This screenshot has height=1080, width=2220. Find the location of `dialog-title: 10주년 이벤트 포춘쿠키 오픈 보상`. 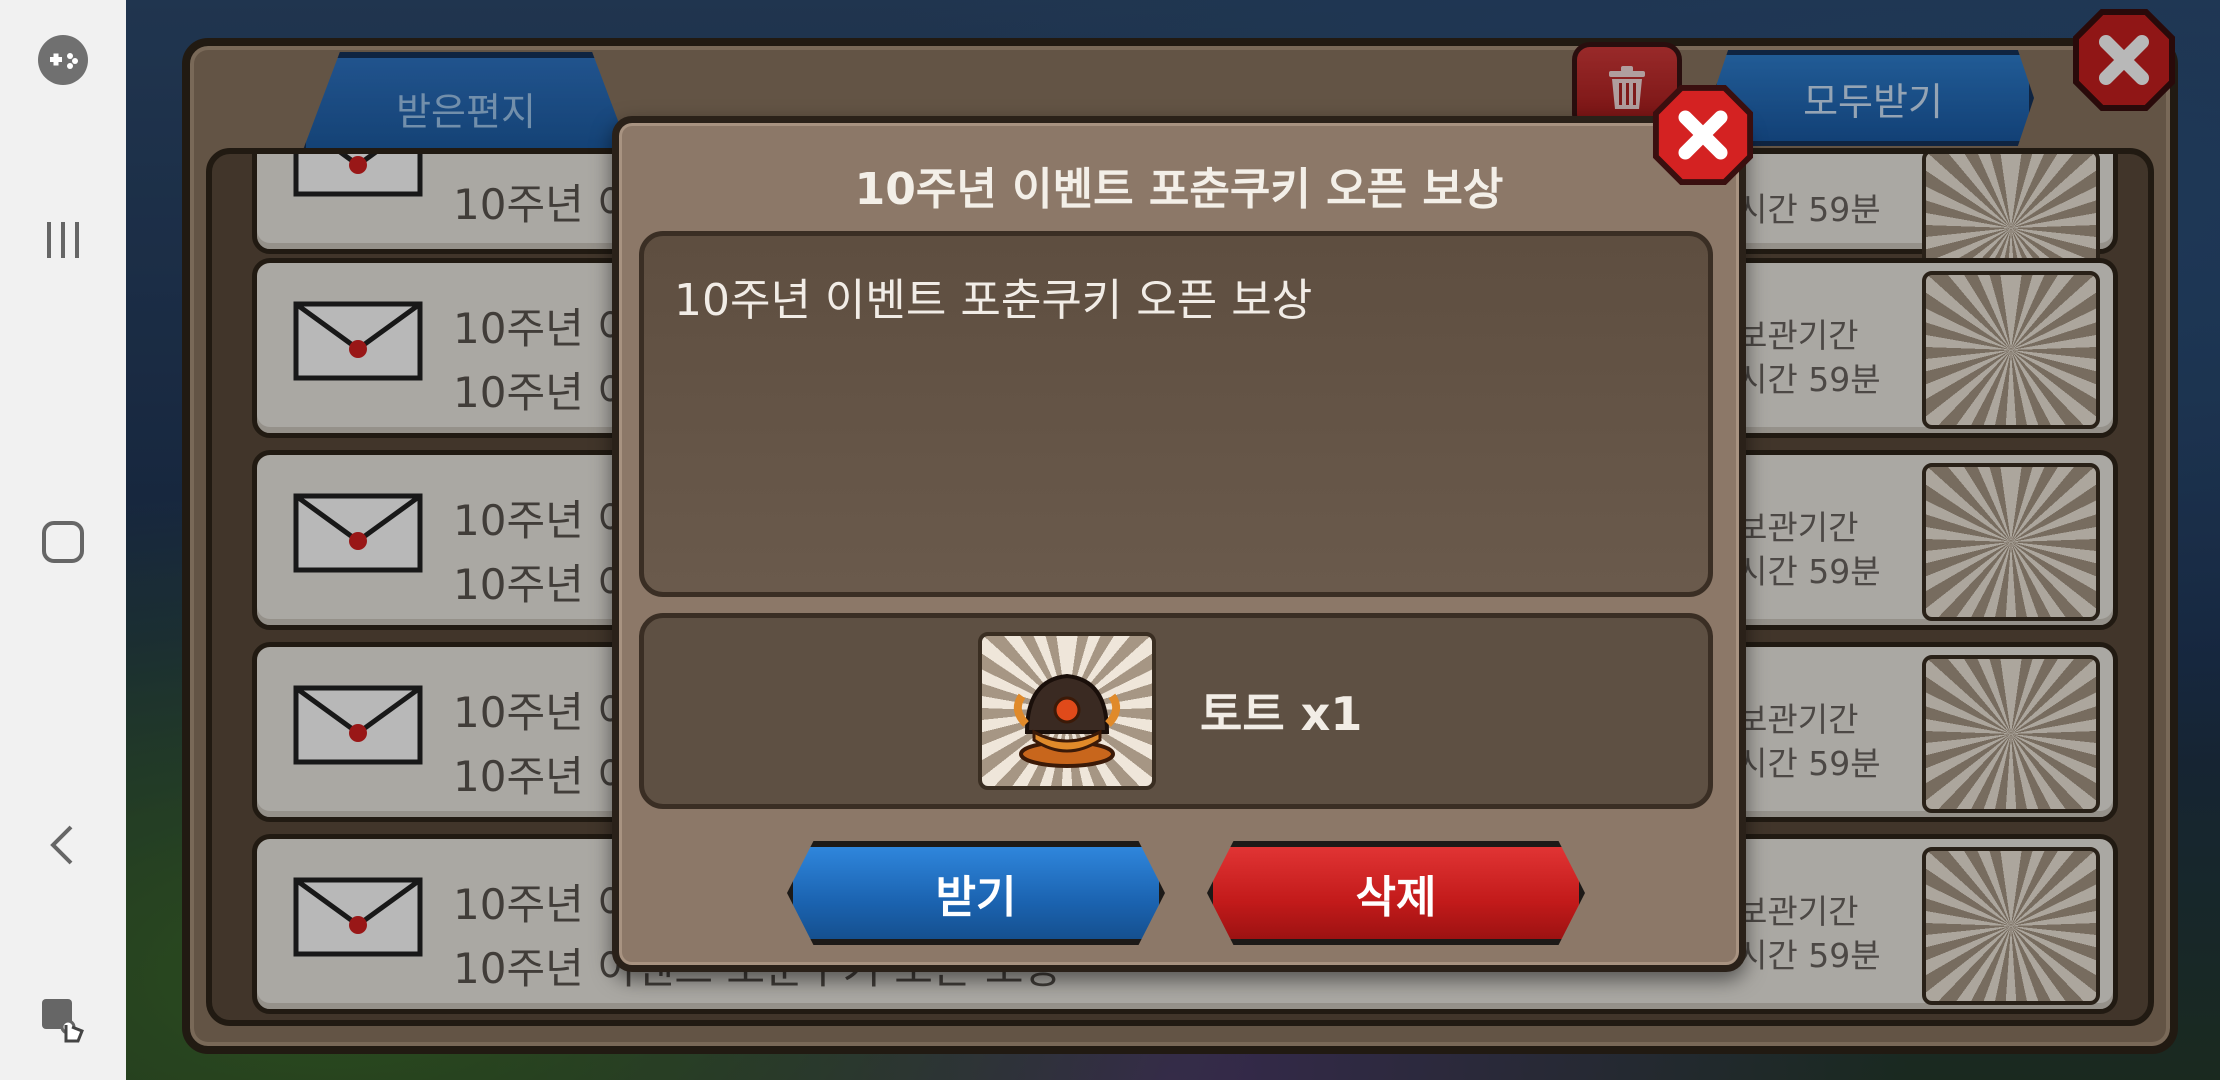

dialog-title: 10주년 이벤트 포춘쿠키 오픈 보상 is located at coordinates (1179, 189).